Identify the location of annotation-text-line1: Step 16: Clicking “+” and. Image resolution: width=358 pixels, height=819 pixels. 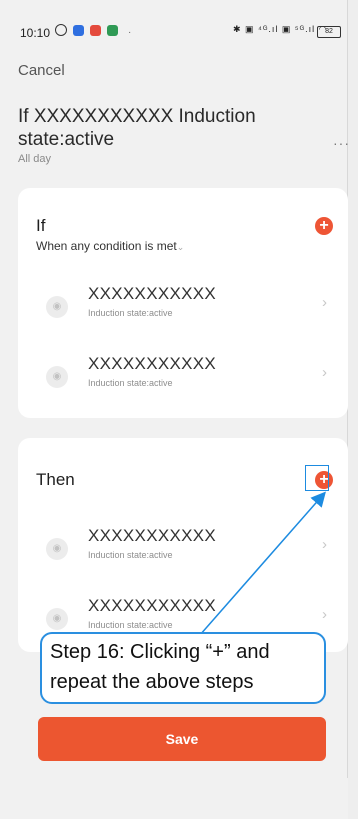
(160, 652).